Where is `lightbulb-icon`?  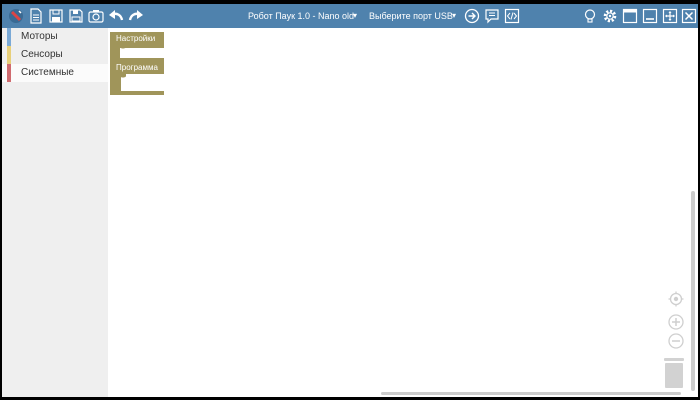 lightbulb-icon is located at coordinates (590, 16).